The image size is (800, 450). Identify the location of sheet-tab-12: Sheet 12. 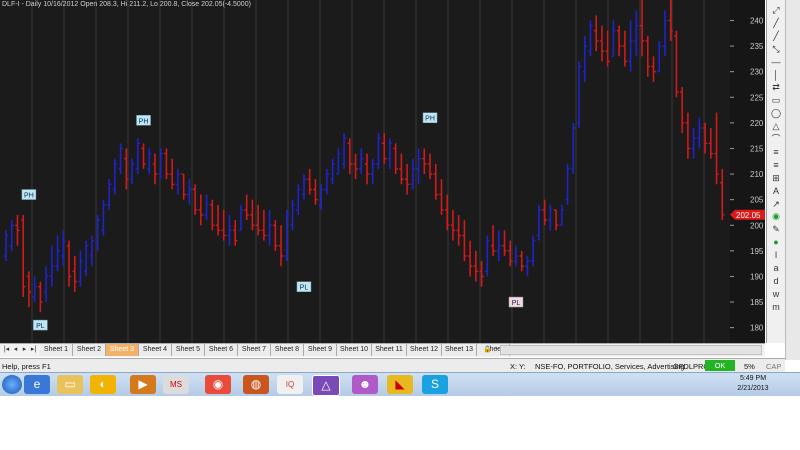
(424, 350).